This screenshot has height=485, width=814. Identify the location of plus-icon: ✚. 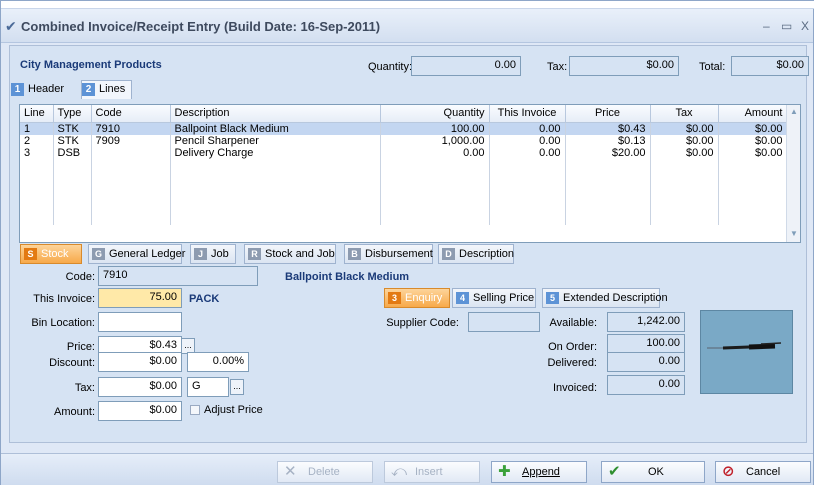
(504, 471).